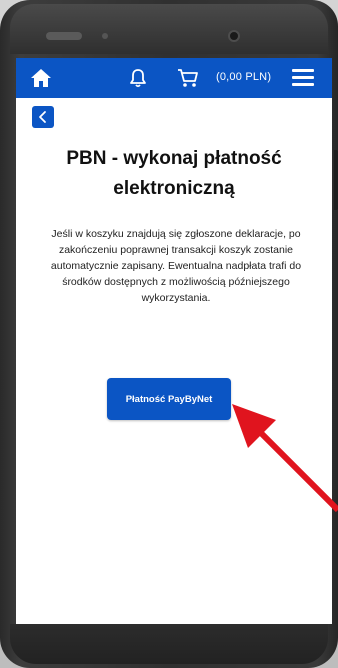  I want to click on bell-icon, so click(138, 78).